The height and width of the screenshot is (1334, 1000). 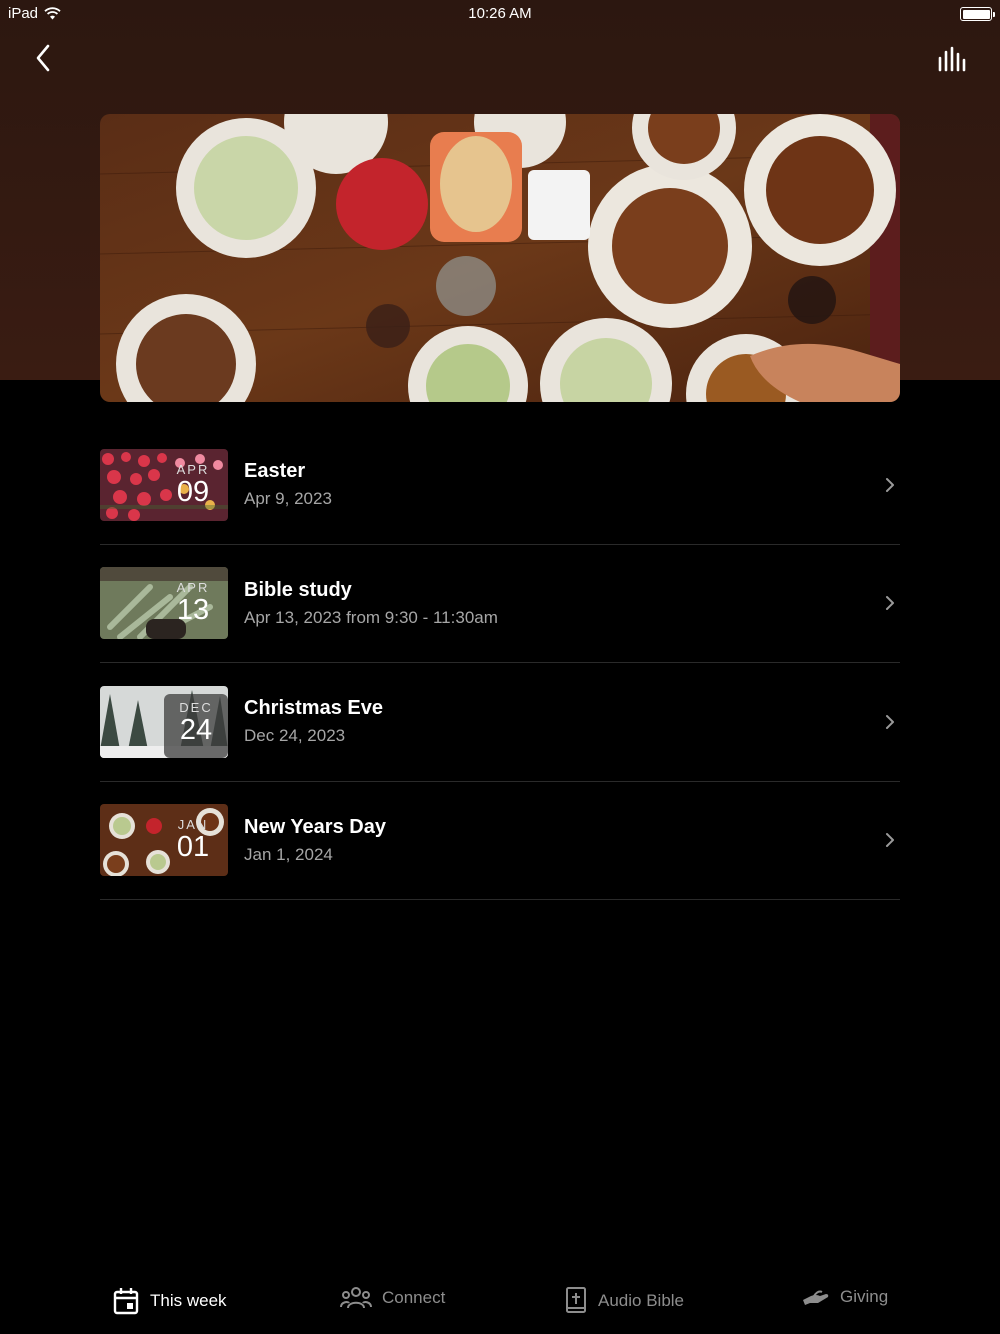 What do you see at coordinates (315, 826) in the screenshot?
I see `event-title: New Years Day` at bounding box center [315, 826].